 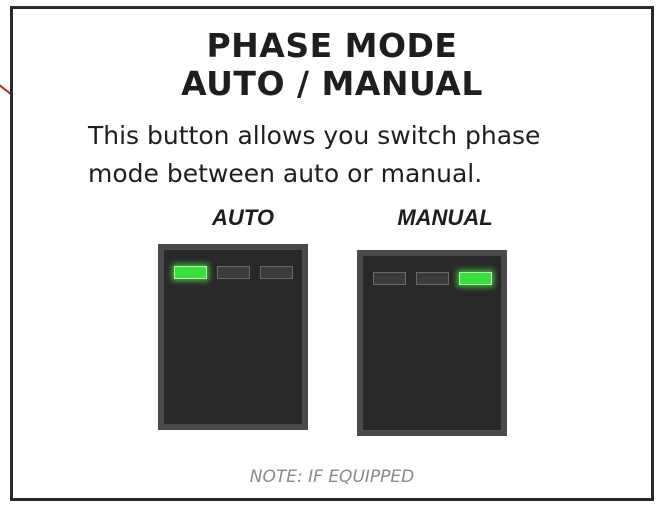 What do you see at coordinates (243, 217) in the screenshot?
I see `auto-panel-label: AUTO` at bounding box center [243, 217].